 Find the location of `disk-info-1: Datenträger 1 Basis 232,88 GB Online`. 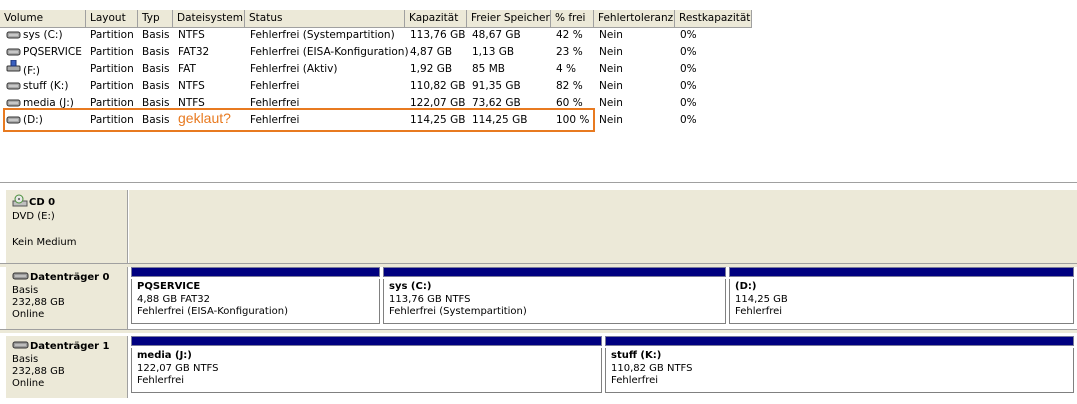

disk-info-1: Datenträger 1 Basis 232,88 GB Online is located at coordinates (67, 367).